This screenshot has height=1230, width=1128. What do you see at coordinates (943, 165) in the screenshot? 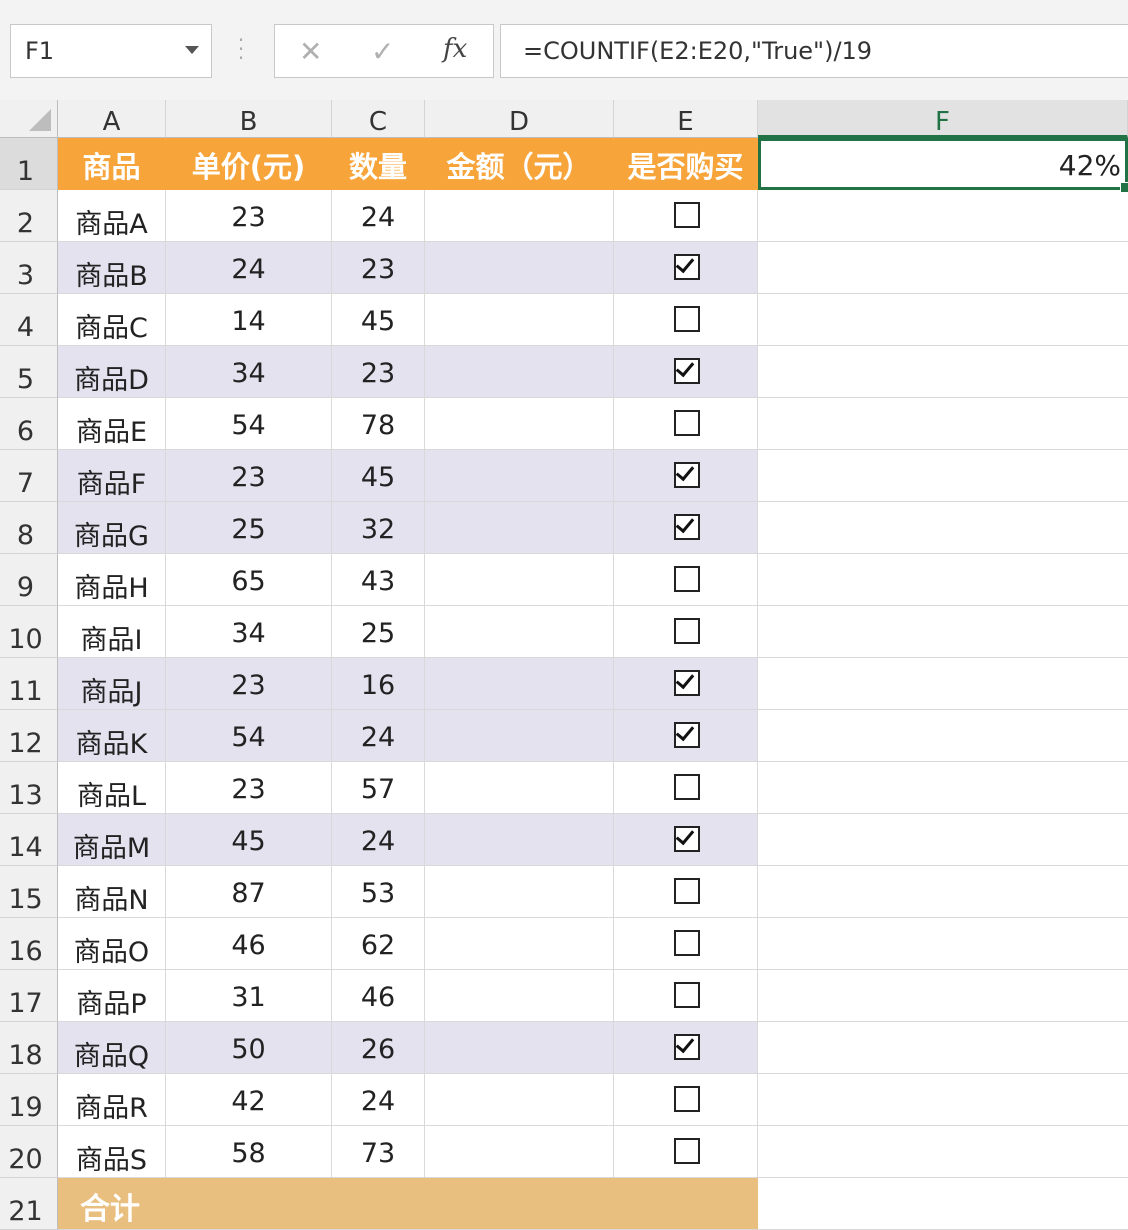
I see `active-cell-F1: 42%` at bounding box center [943, 165].